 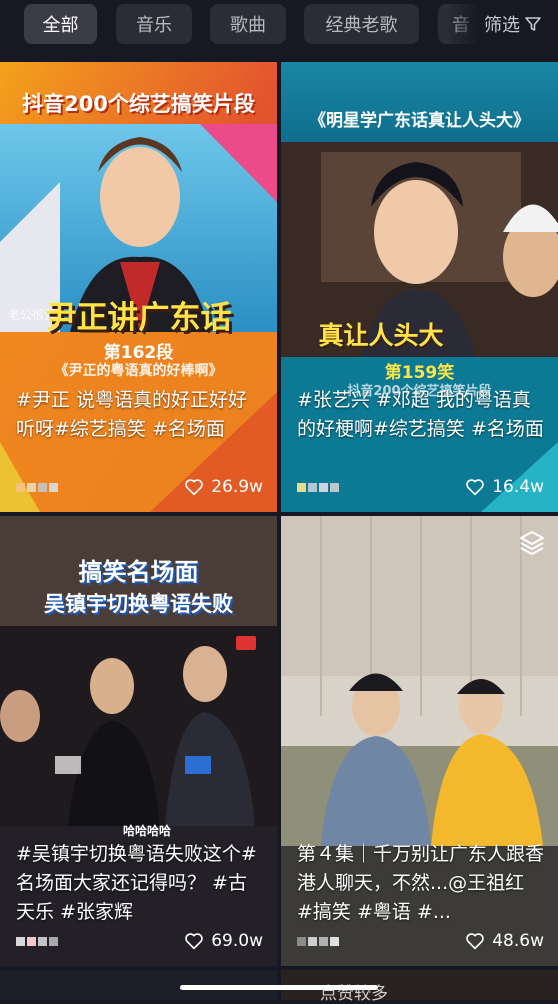 What do you see at coordinates (420, 414) in the screenshot?
I see `video-caption: #张艺兴 #邓超 我的粤语真的好梗啊#综艺搞笑 #名场面` at bounding box center [420, 414].